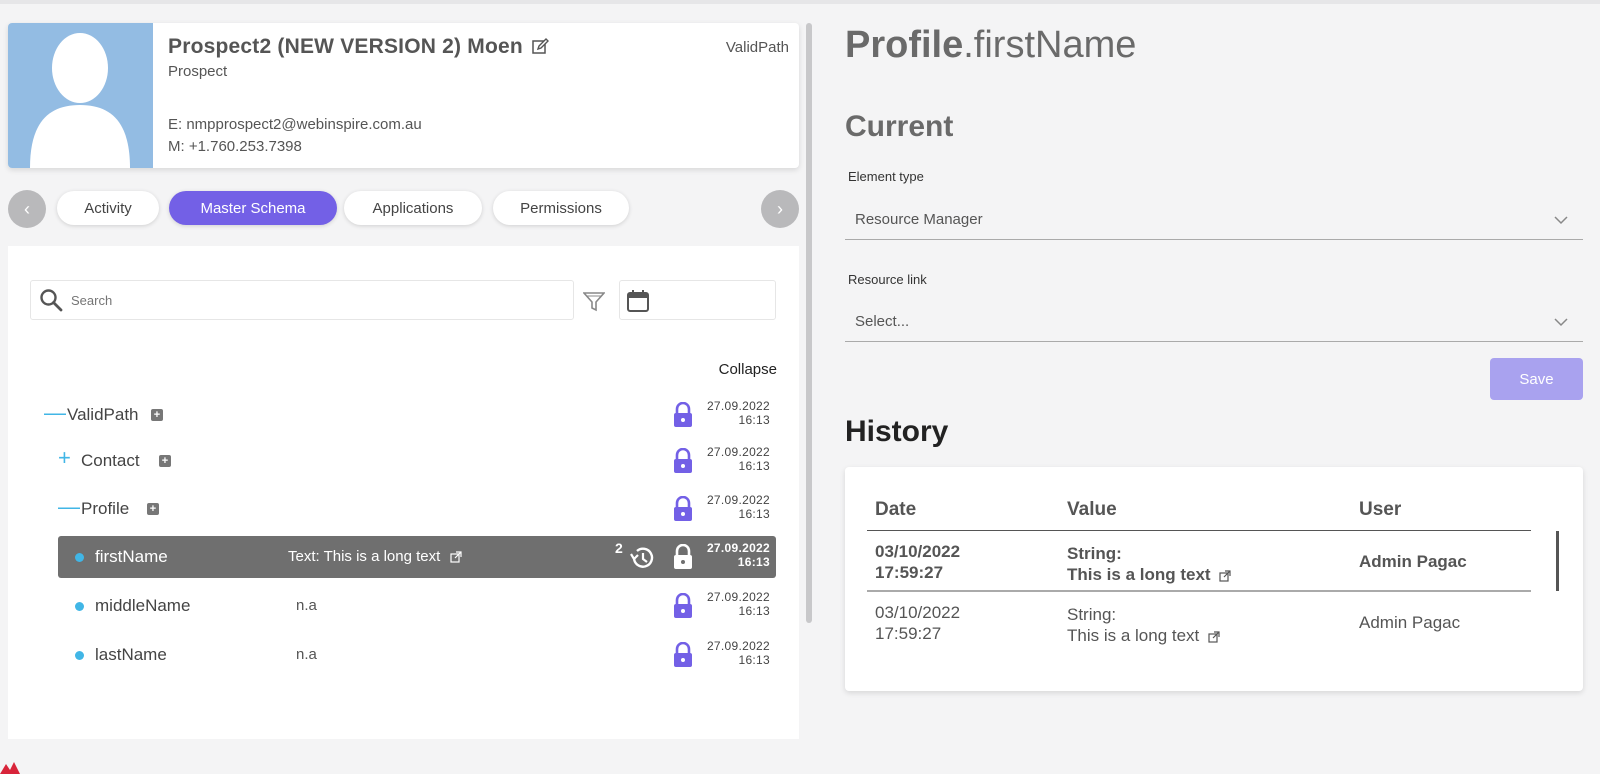 This screenshot has width=1600, height=774. Describe the element at coordinates (638, 301) in the screenshot. I see `calendar-icon` at that location.